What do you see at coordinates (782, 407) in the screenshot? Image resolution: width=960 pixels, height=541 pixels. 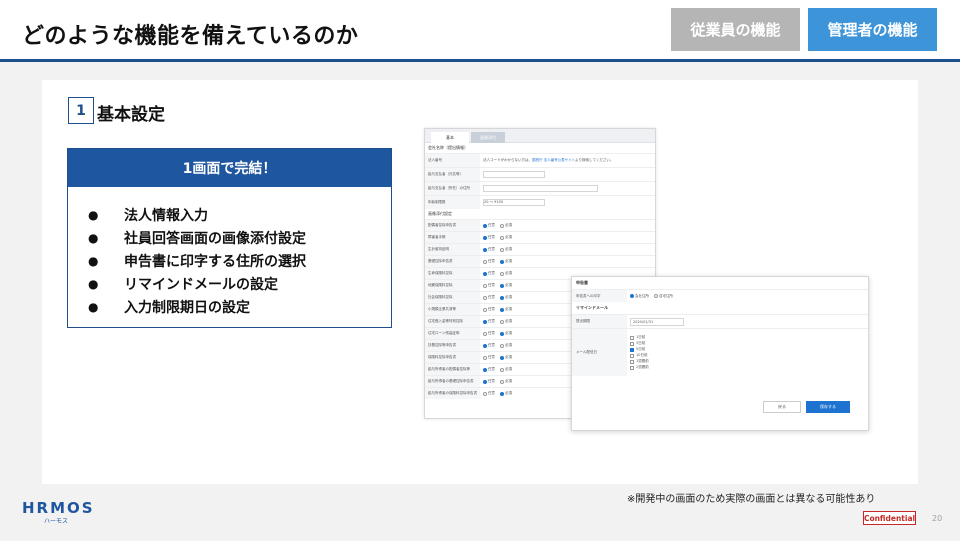 I see `back-button: 戻る` at bounding box center [782, 407].